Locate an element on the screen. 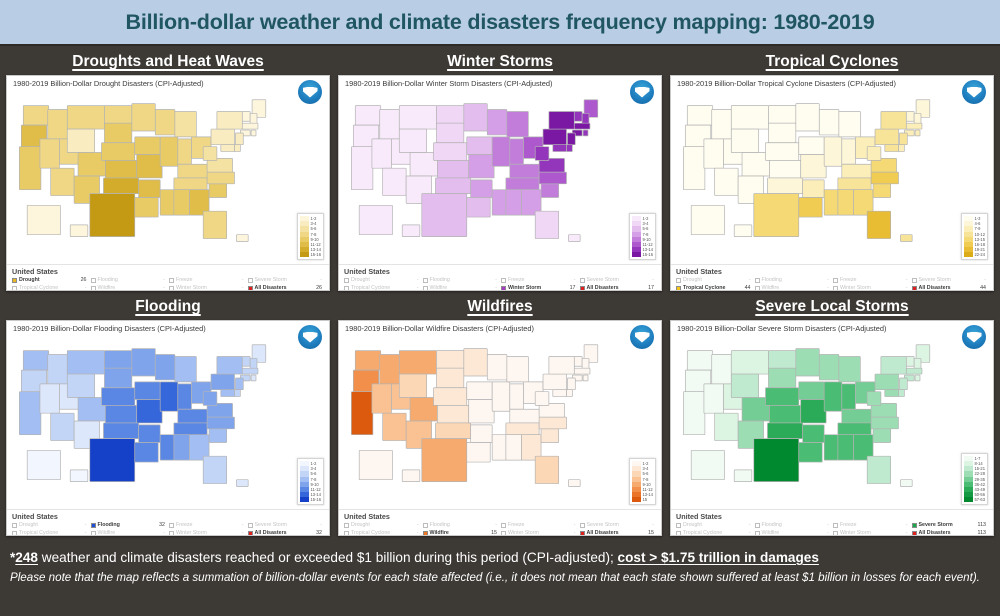 Image resolution: width=1000 pixels, height=616 pixels. state-wv is located at coordinates (542, 399).